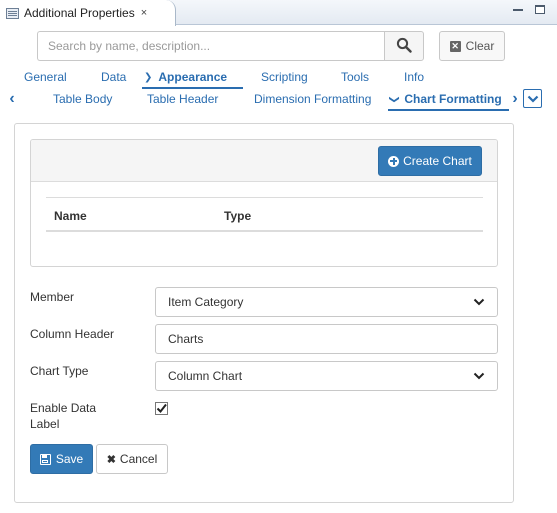 This screenshot has width=557, height=513. Describe the element at coordinates (355, 77) in the screenshot. I see `tab-tools: Tools` at that location.